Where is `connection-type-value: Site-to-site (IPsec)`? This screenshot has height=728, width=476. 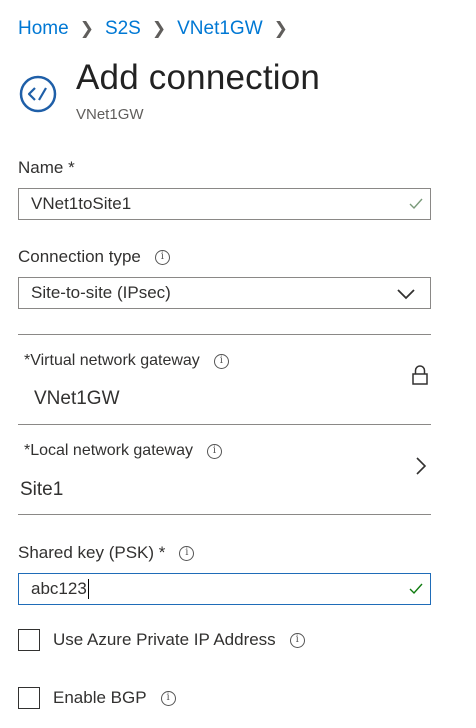 connection-type-value: Site-to-site (IPsec) is located at coordinates (101, 292).